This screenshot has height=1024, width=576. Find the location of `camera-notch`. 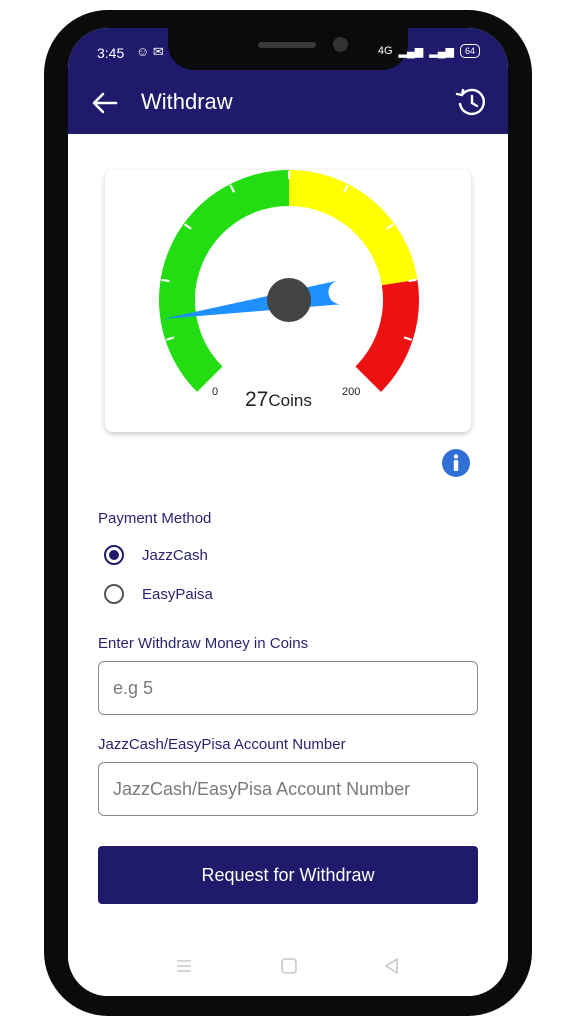

camera-notch is located at coordinates (288, 49).